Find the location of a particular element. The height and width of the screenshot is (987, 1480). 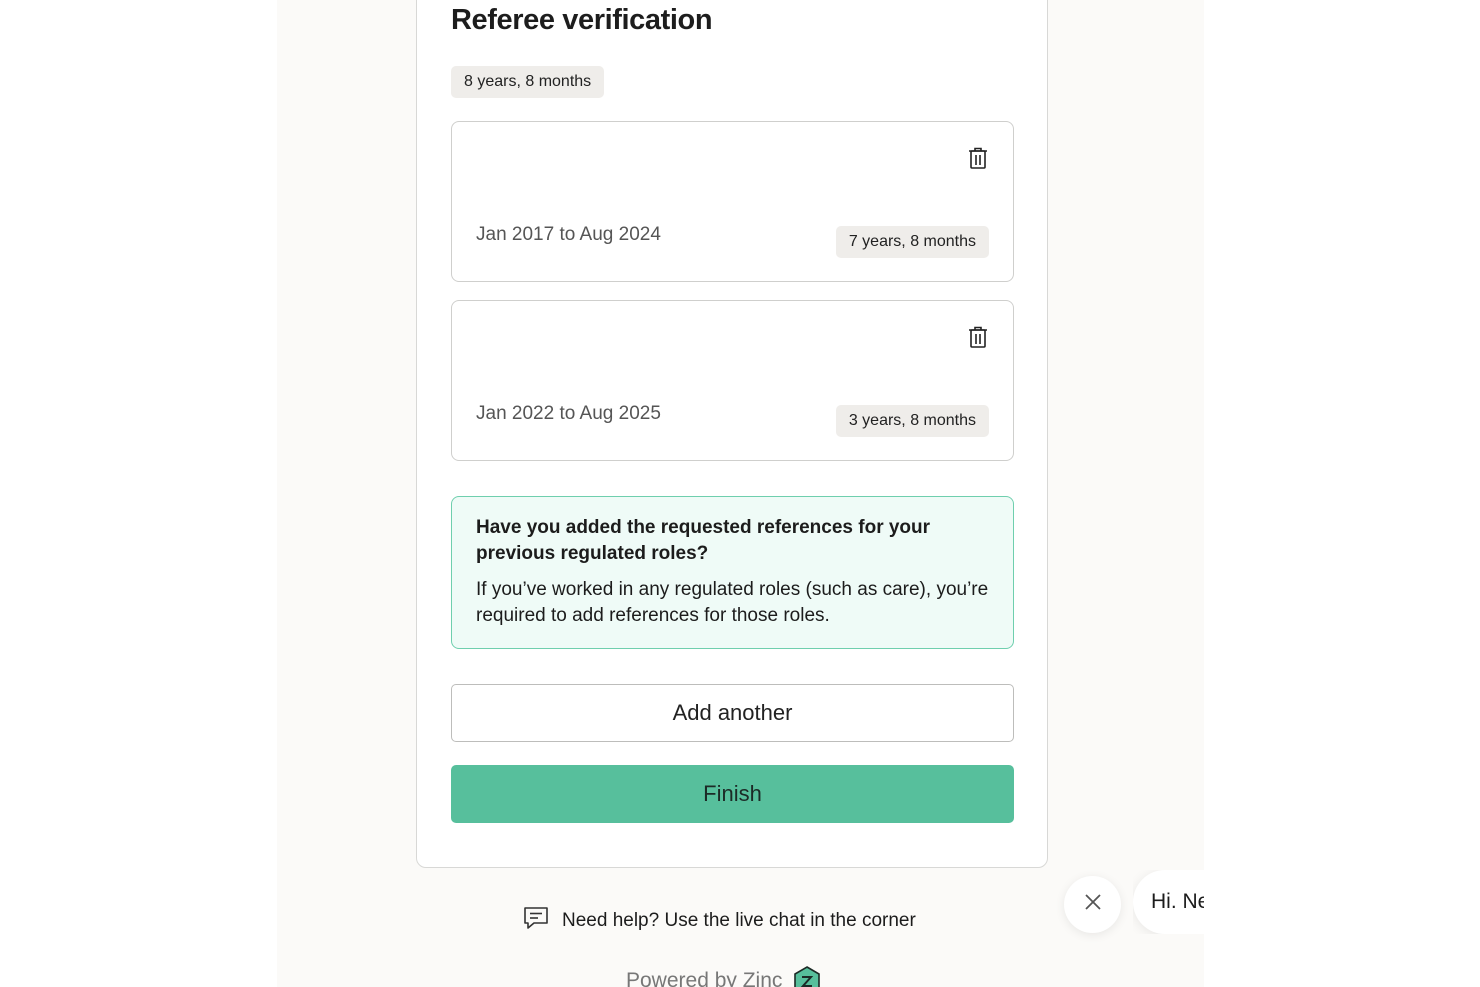

reference-duration-badge: 7 years, 8 months is located at coordinates (912, 242).